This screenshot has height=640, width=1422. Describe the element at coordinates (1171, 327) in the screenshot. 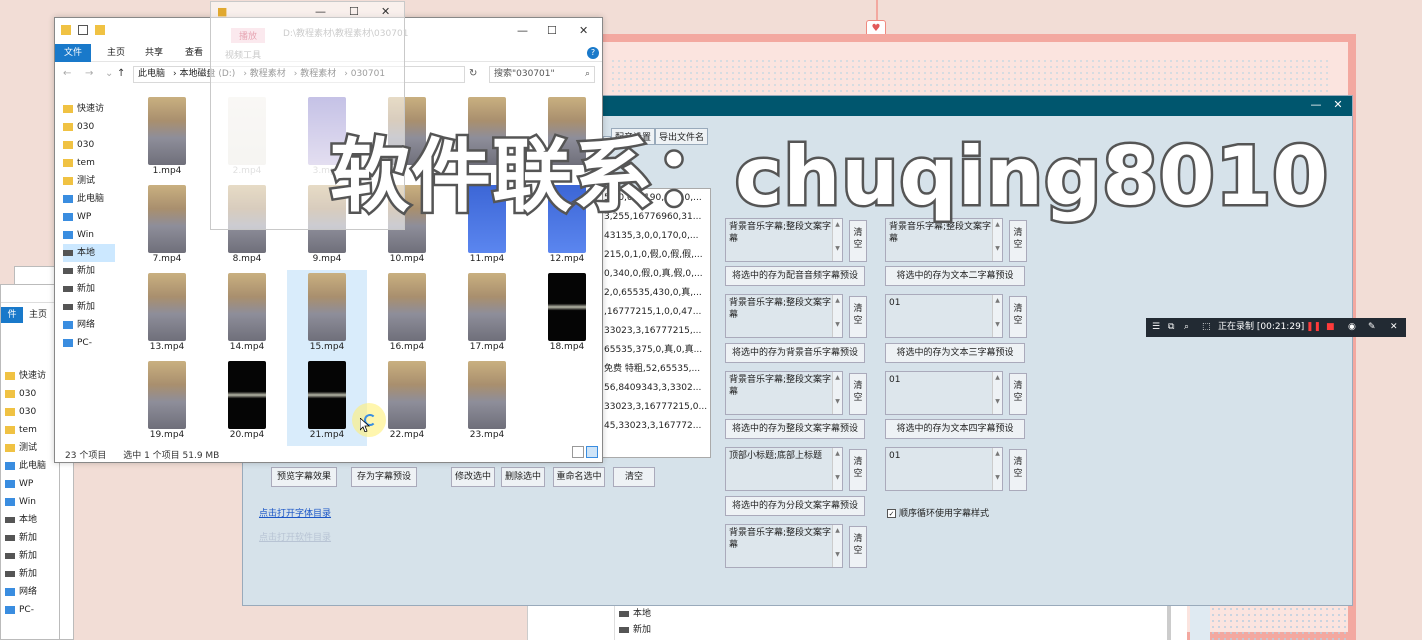

I see `window-icon: ⧉` at that location.